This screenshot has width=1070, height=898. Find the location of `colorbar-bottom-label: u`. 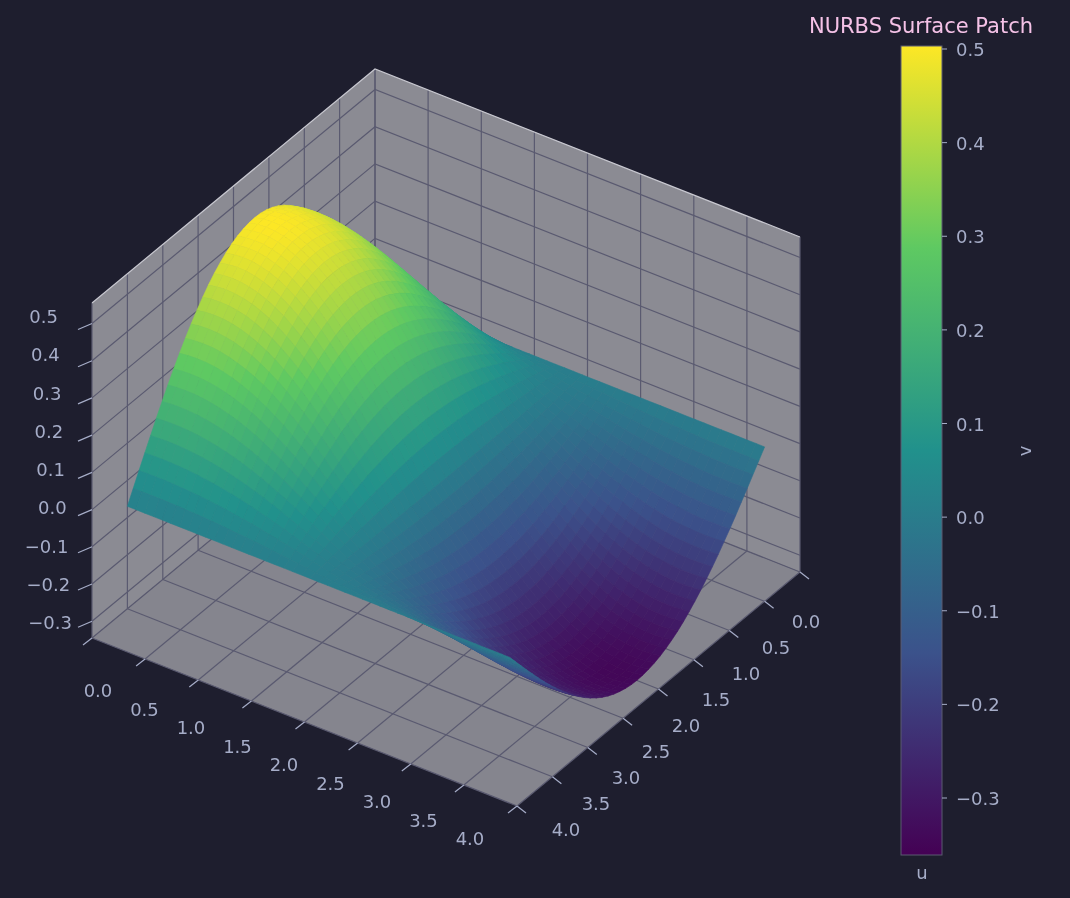

colorbar-bottom-label: u is located at coordinates (922, 872).